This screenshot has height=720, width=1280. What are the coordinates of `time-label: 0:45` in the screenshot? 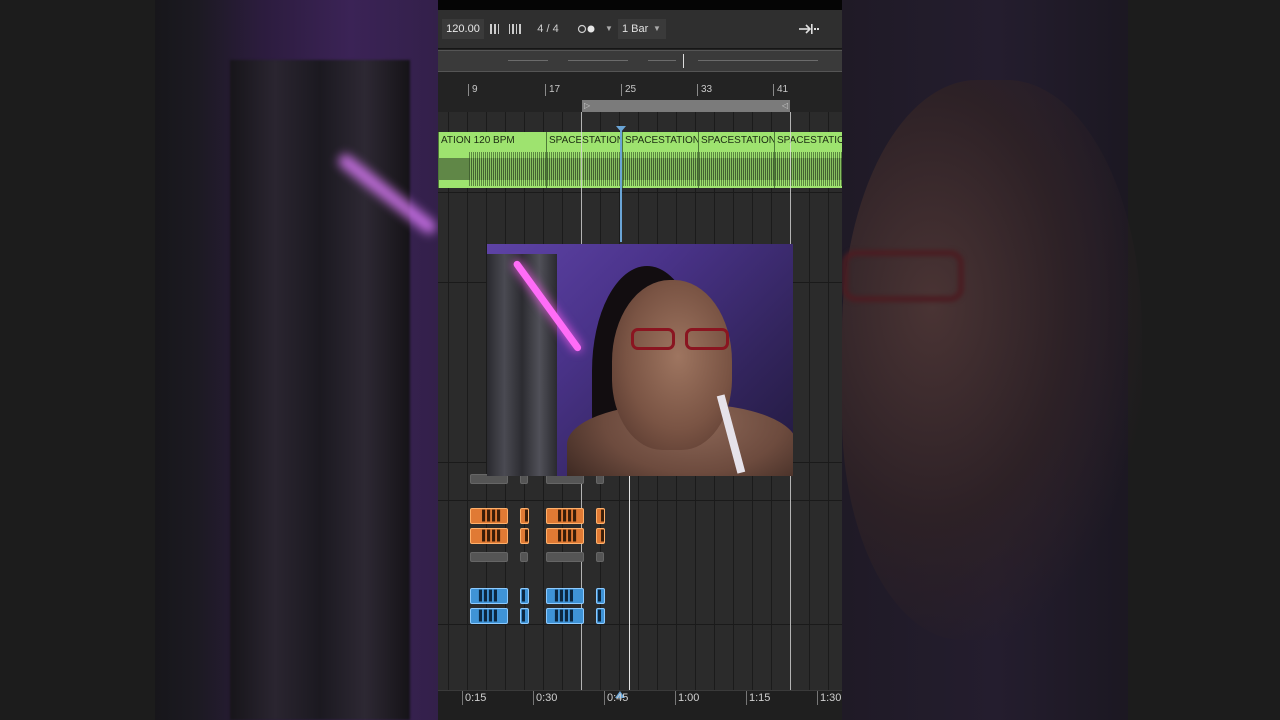 It's located at (616, 698).